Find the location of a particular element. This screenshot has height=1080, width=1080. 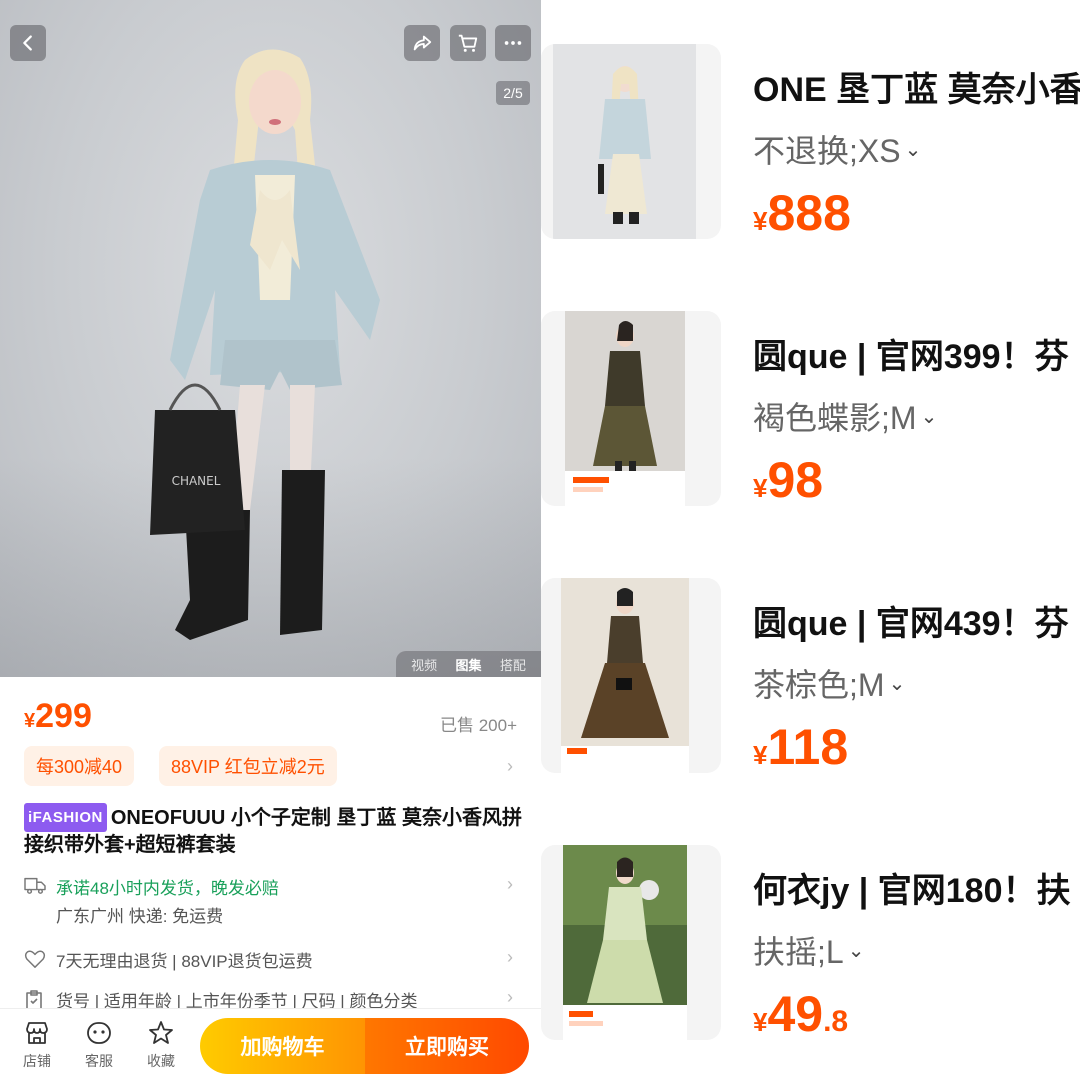

tab-gallery: 图集 is located at coordinates (468, 664).